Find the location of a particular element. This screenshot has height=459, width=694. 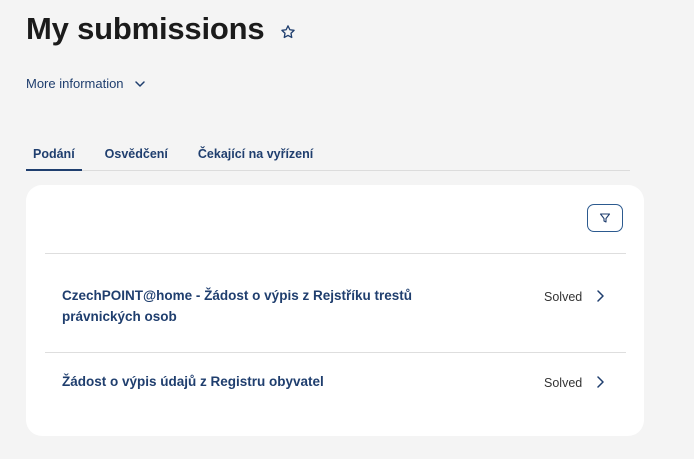

submission-title: Žádost o výpis údajů z Registru obyvatel is located at coordinates (252, 381).